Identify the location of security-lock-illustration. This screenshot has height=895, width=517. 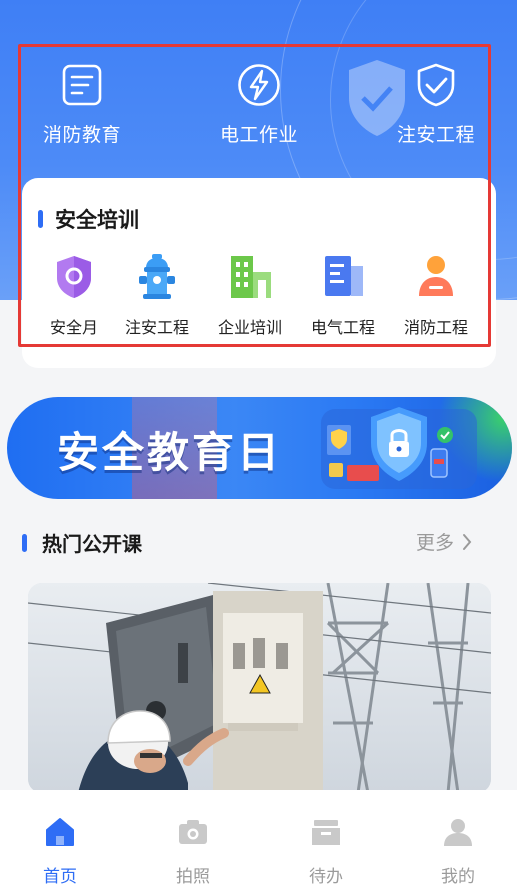
(399, 448).